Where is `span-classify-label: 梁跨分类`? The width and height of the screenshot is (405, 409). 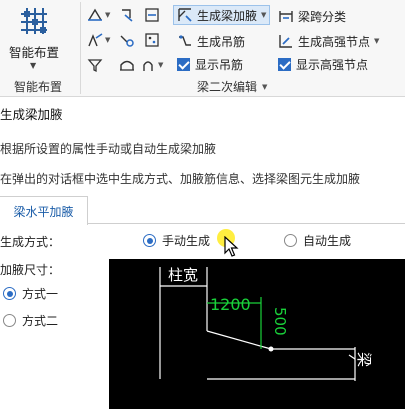
span-classify-label: 梁跨分类 is located at coordinates (322, 16).